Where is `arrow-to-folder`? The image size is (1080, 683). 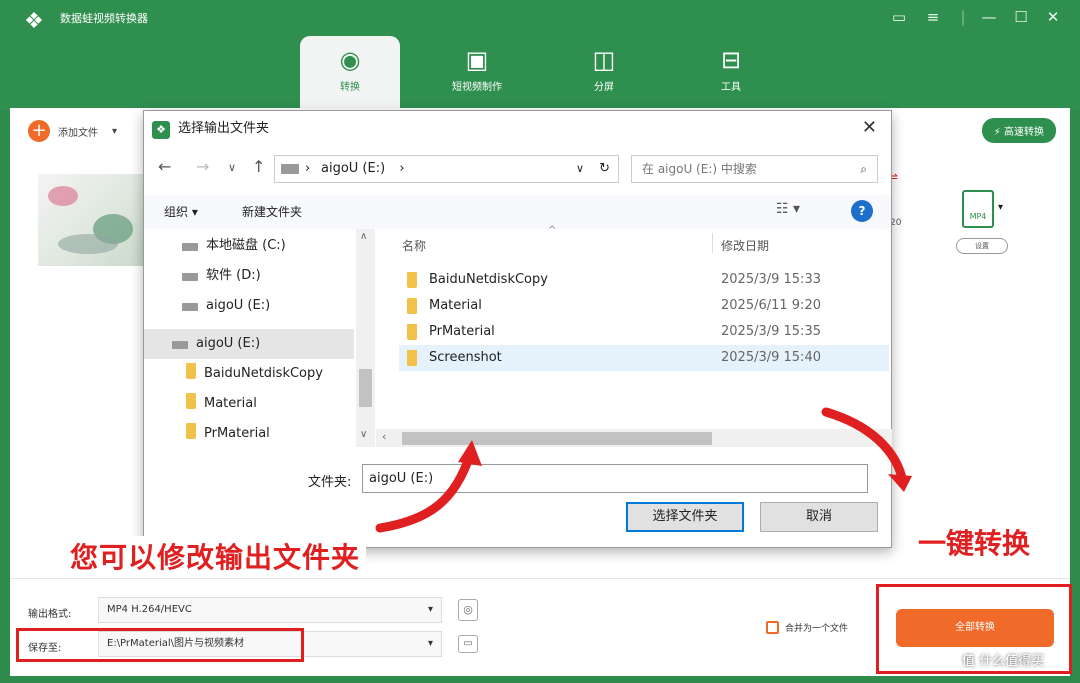
arrow-to-folder is located at coordinates (425, 491).